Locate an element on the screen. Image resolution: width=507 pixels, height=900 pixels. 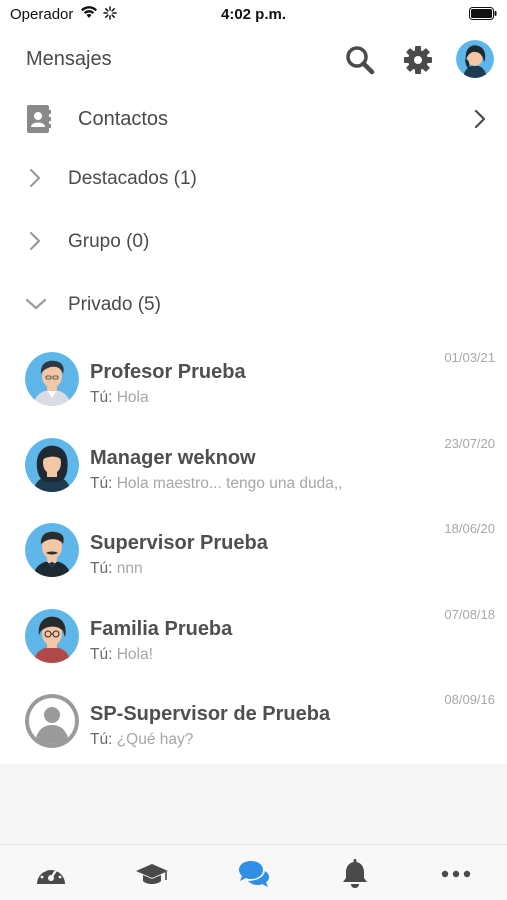
conversation-preview: Tú: Hola maestro... tengo una duda,, is located at coordinates (216, 484).